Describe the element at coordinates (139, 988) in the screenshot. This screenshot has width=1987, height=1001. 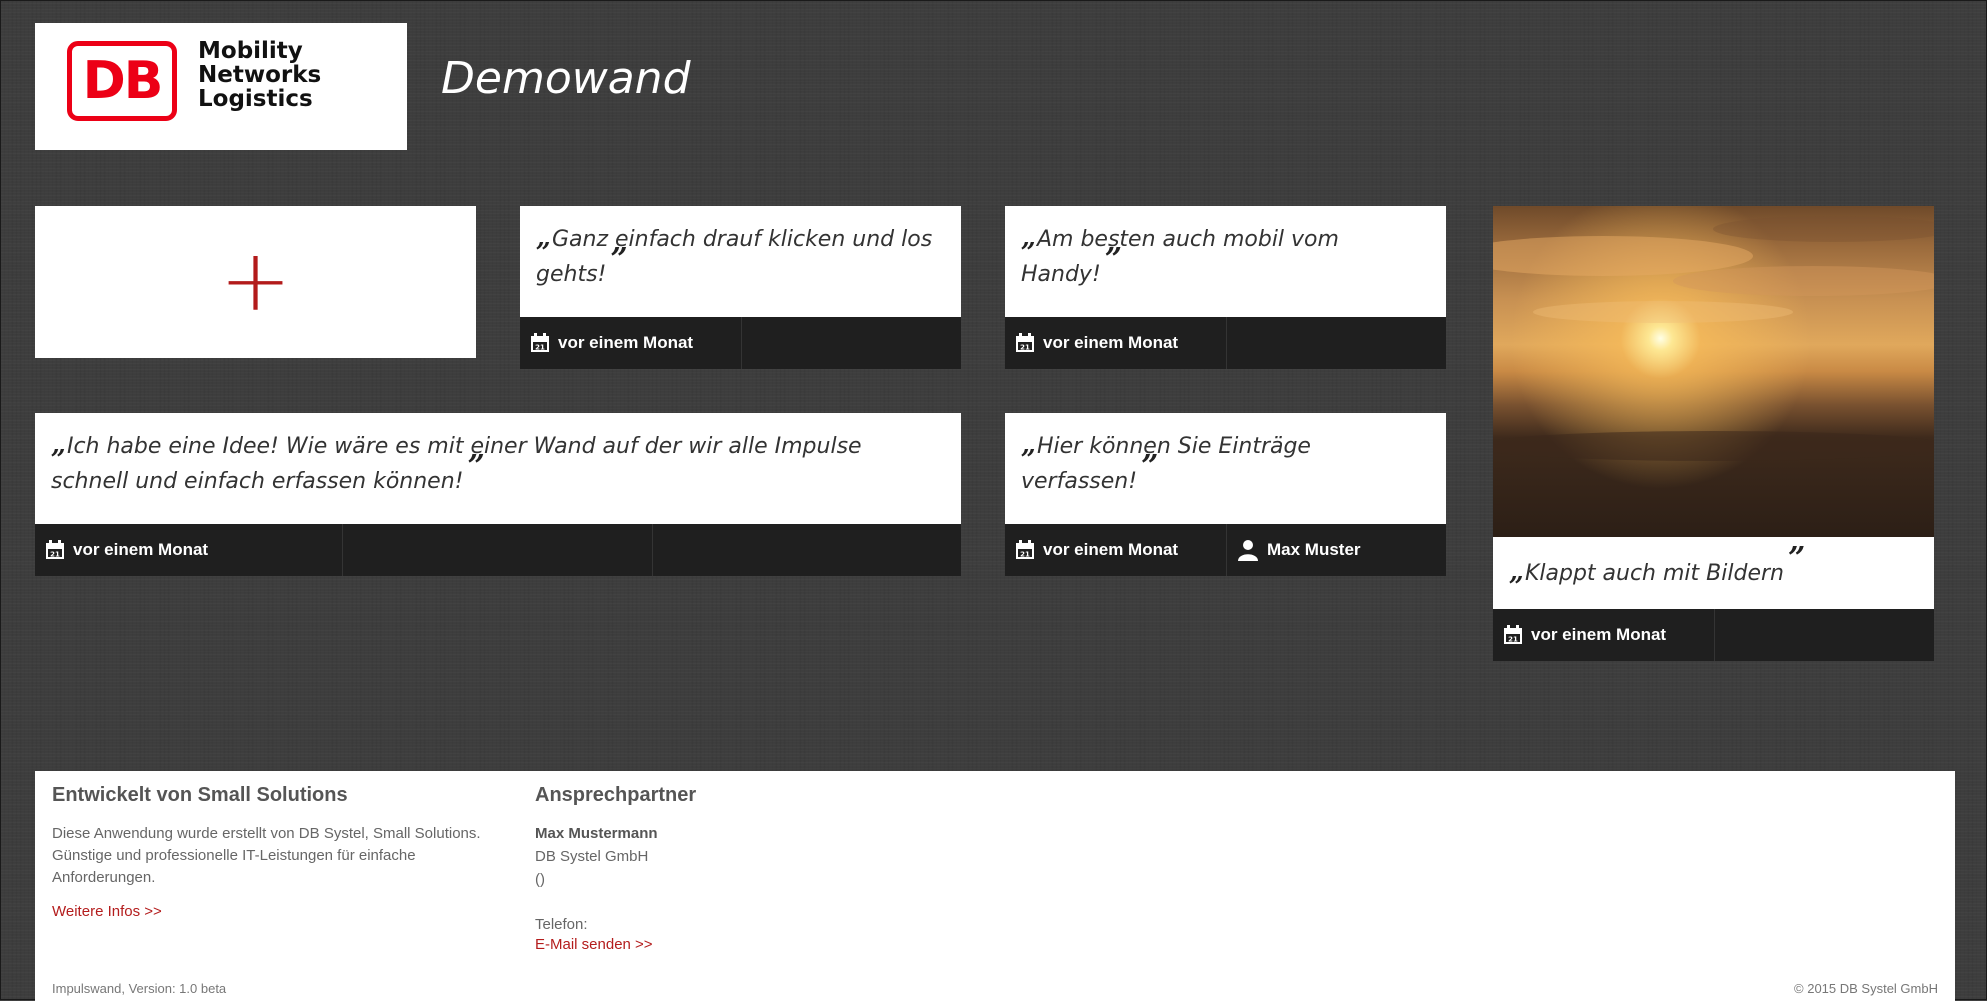
I see `version-text: Impulswand, Version: 1.0 beta` at that location.